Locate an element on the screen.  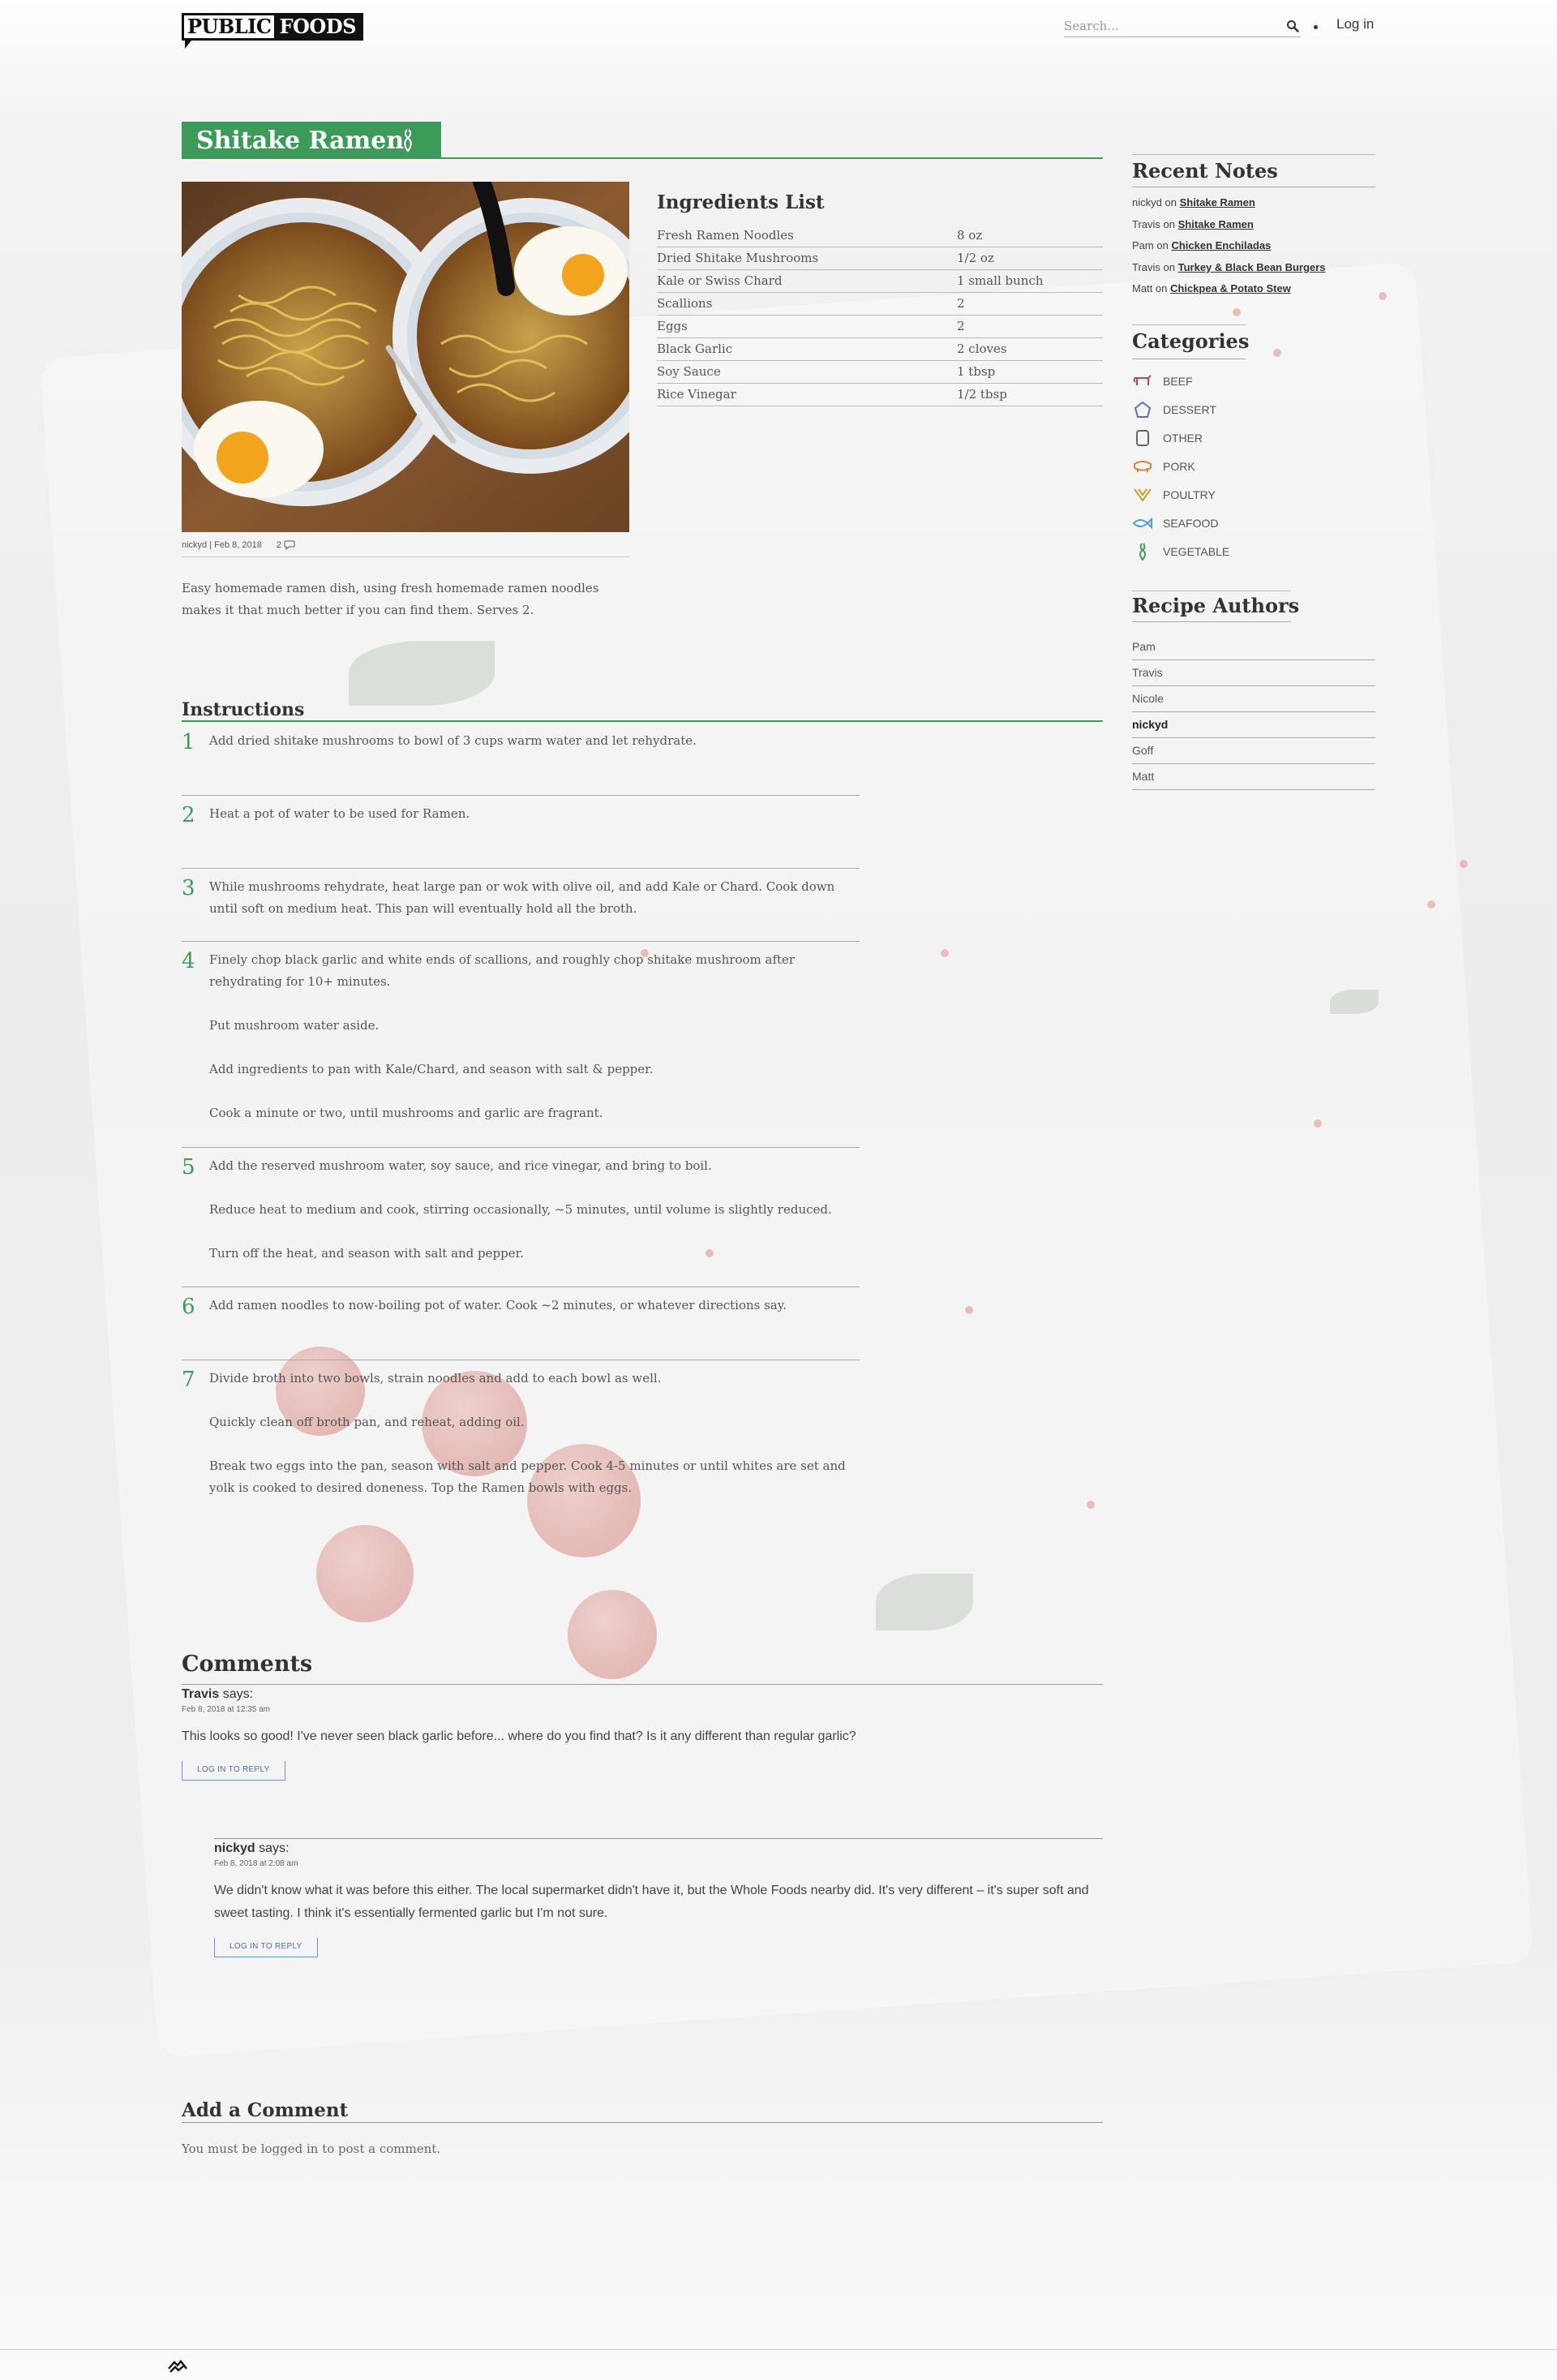
comment-date: Feb 8, 2018 at 2:08 am is located at coordinates (658, 1863).